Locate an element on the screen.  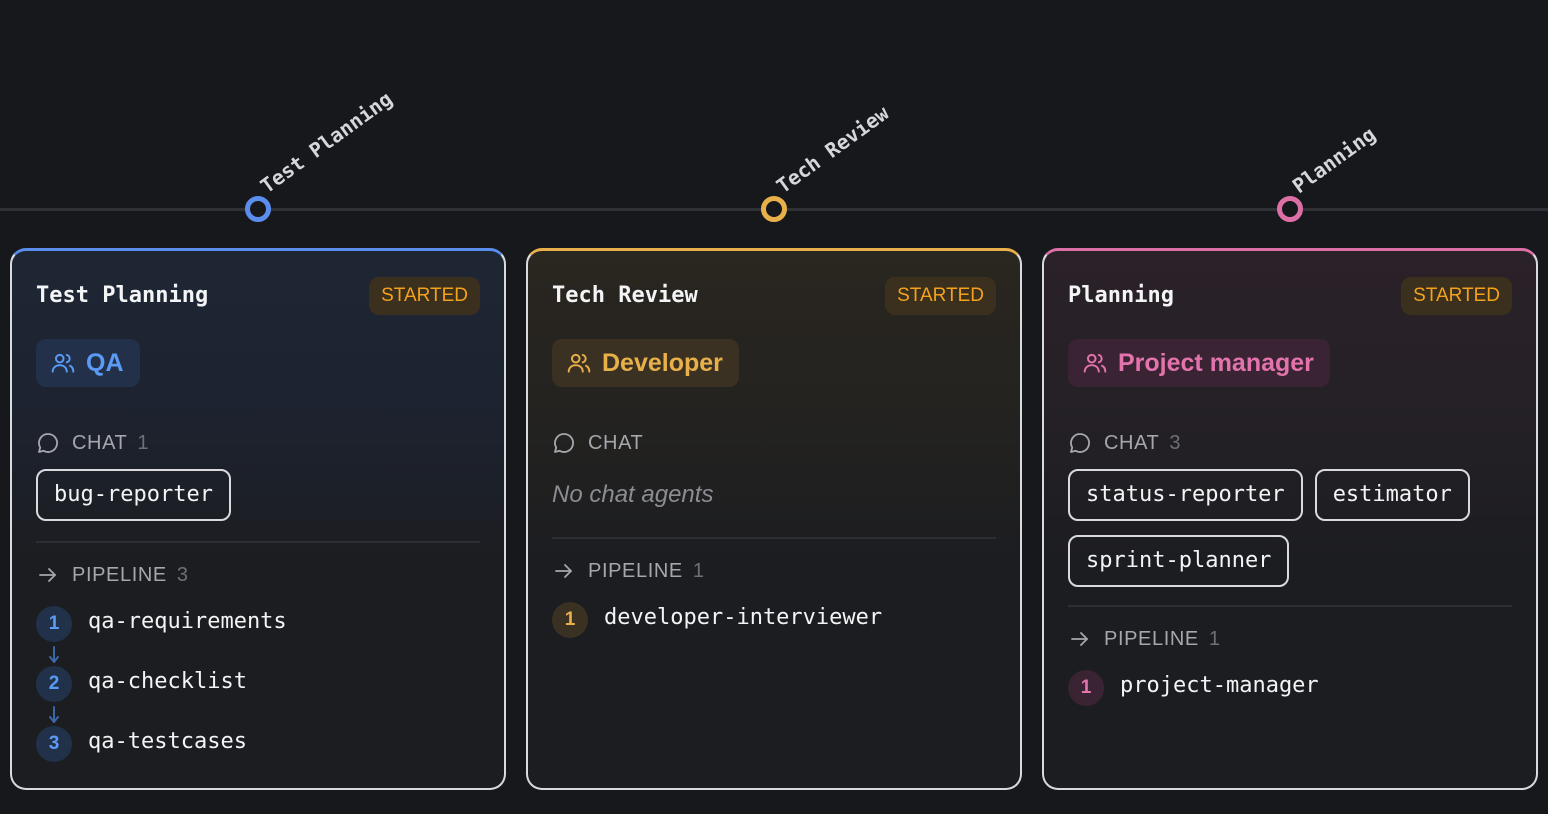
chat-section-header: CHAT 3 is located at coordinates (1124, 443).